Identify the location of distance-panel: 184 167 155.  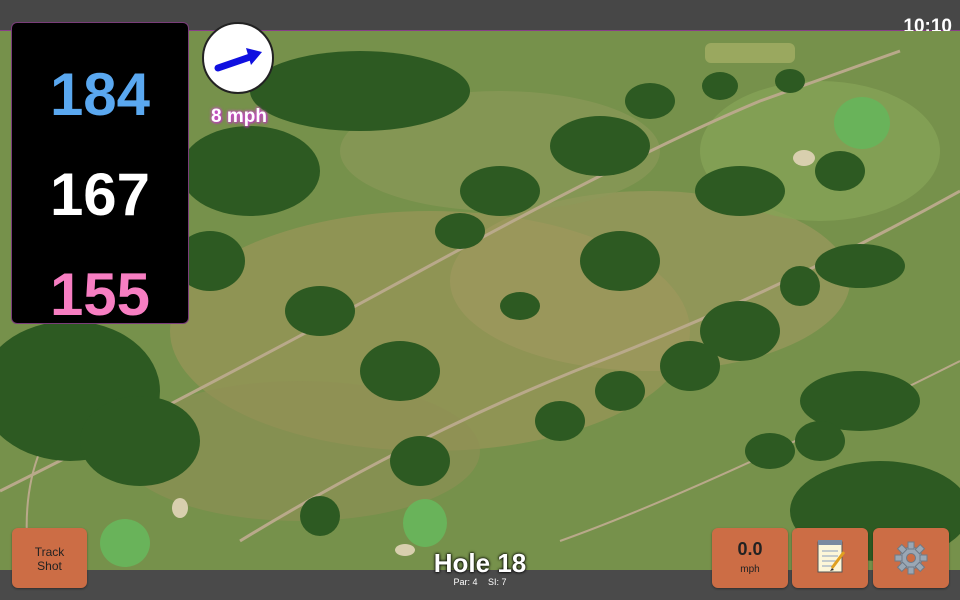
(100, 175).